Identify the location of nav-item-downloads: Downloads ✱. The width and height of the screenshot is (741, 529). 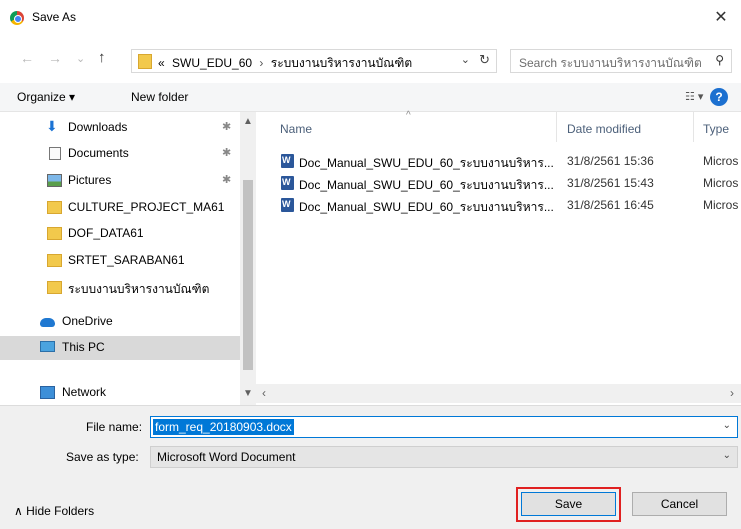
(120, 128).